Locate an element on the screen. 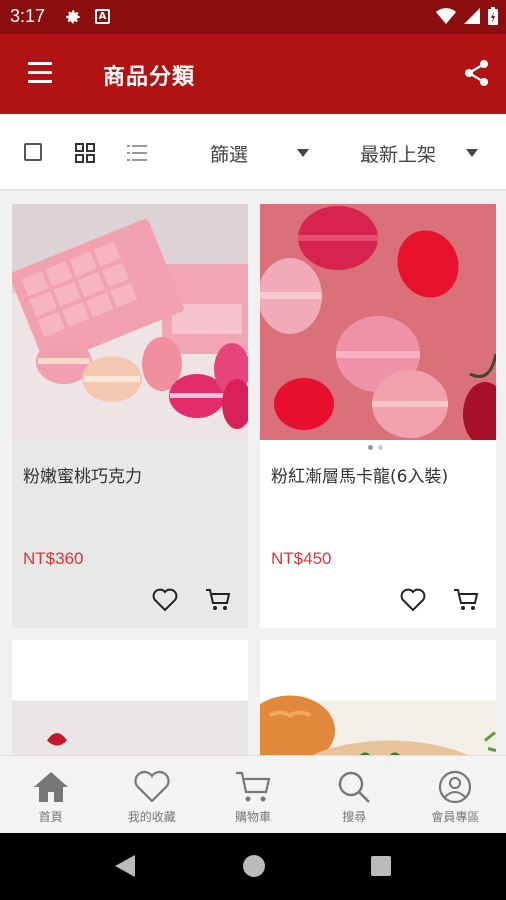 The image size is (506, 900). recent-apps-icon is located at coordinates (381, 866).